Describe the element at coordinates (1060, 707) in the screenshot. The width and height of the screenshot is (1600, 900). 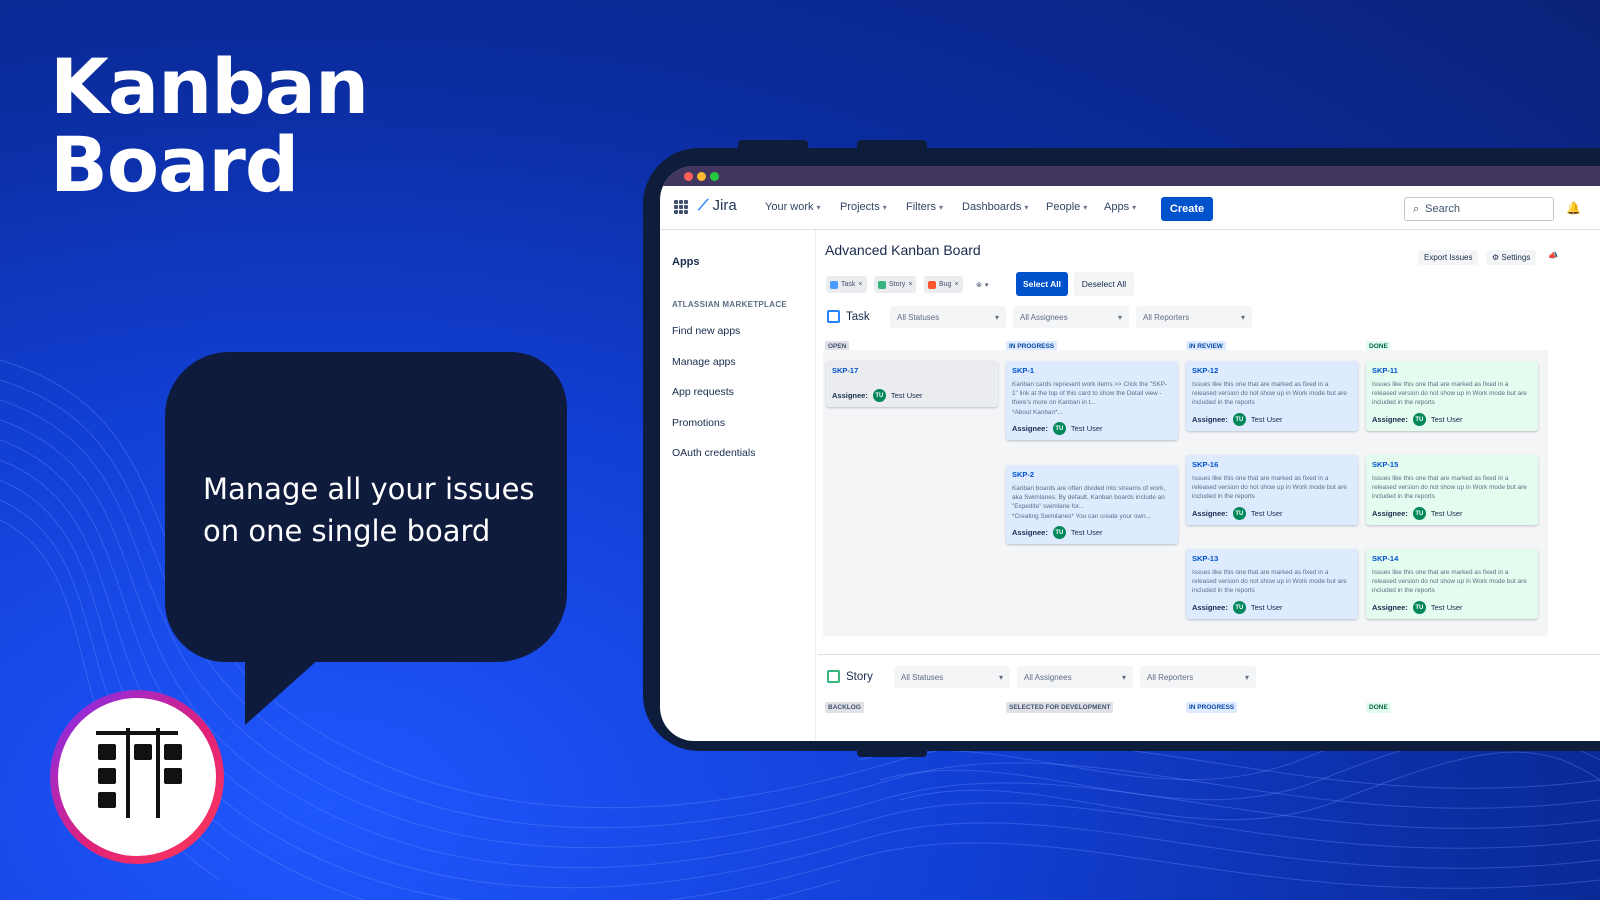
I see `column-header-selected-for-development: SELECTED FOR DEVELOPMENT` at that location.